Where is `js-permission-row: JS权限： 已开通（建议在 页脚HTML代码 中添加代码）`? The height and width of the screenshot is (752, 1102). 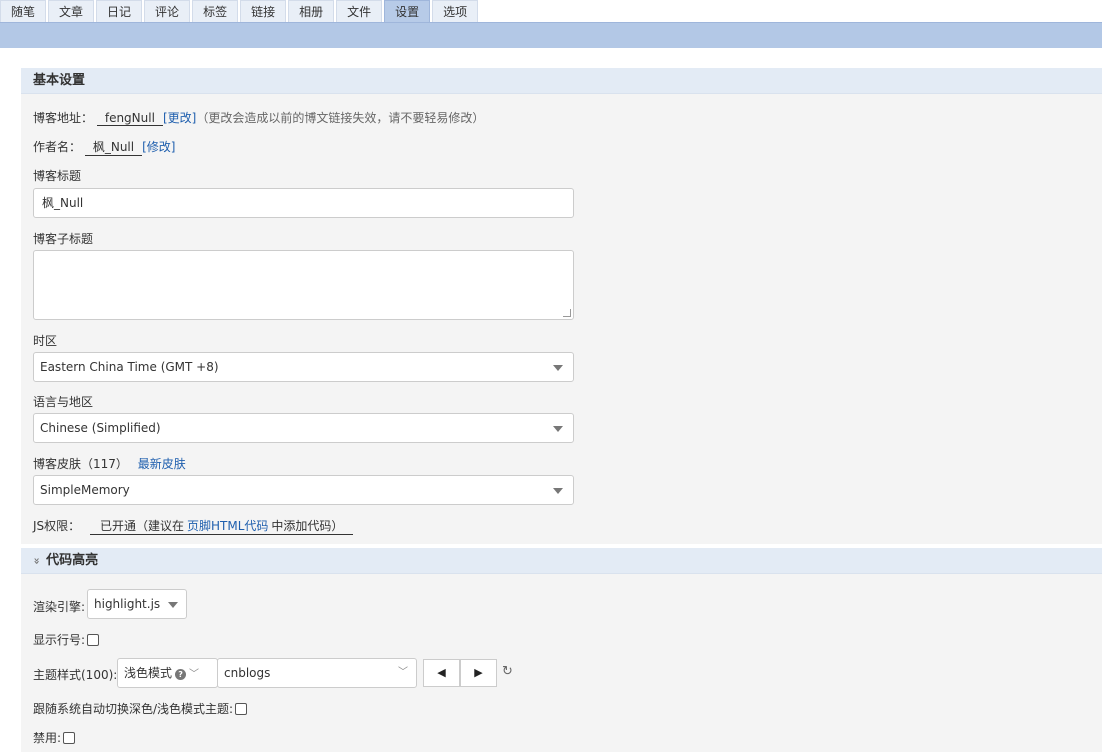
js-permission-row: JS权限： 已开通（建议在 页脚HTML代码 中添加代码） is located at coordinates (193, 526).